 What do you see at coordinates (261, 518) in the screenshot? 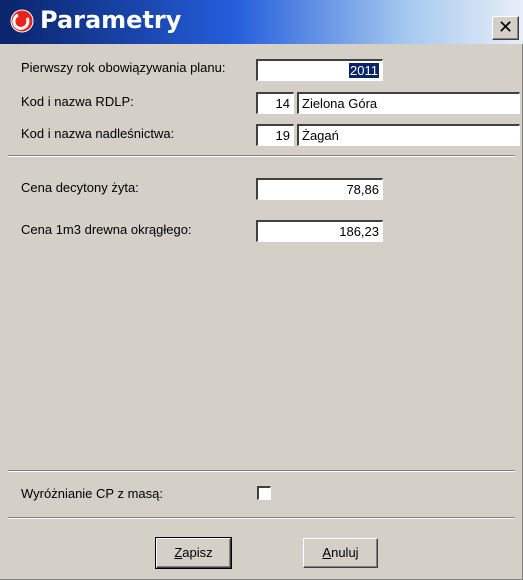
I see `separator-bottom` at bounding box center [261, 518].